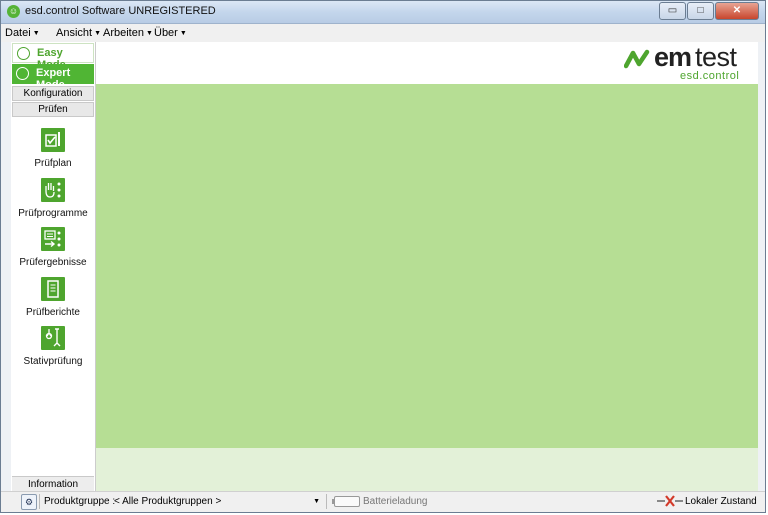 Image resolution: width=768 pixels, height=515 pixels. What do you see at coordinates (737, 11) in the screenshot?
I see `close-button: ✕` at bounding box center [737, 11].